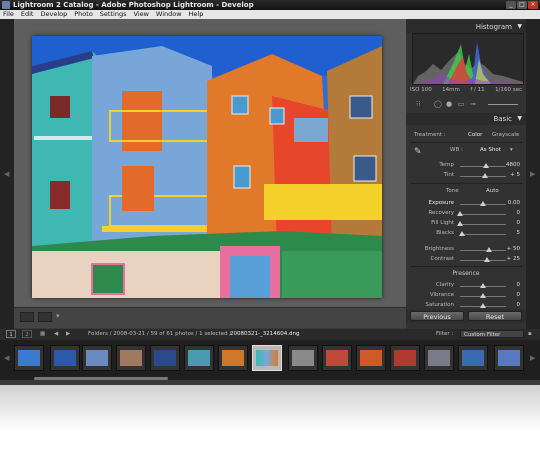  Describe the element at coordinates (492, 191) in the screenshot. I see `auto-tone-button: Auto` at that location.